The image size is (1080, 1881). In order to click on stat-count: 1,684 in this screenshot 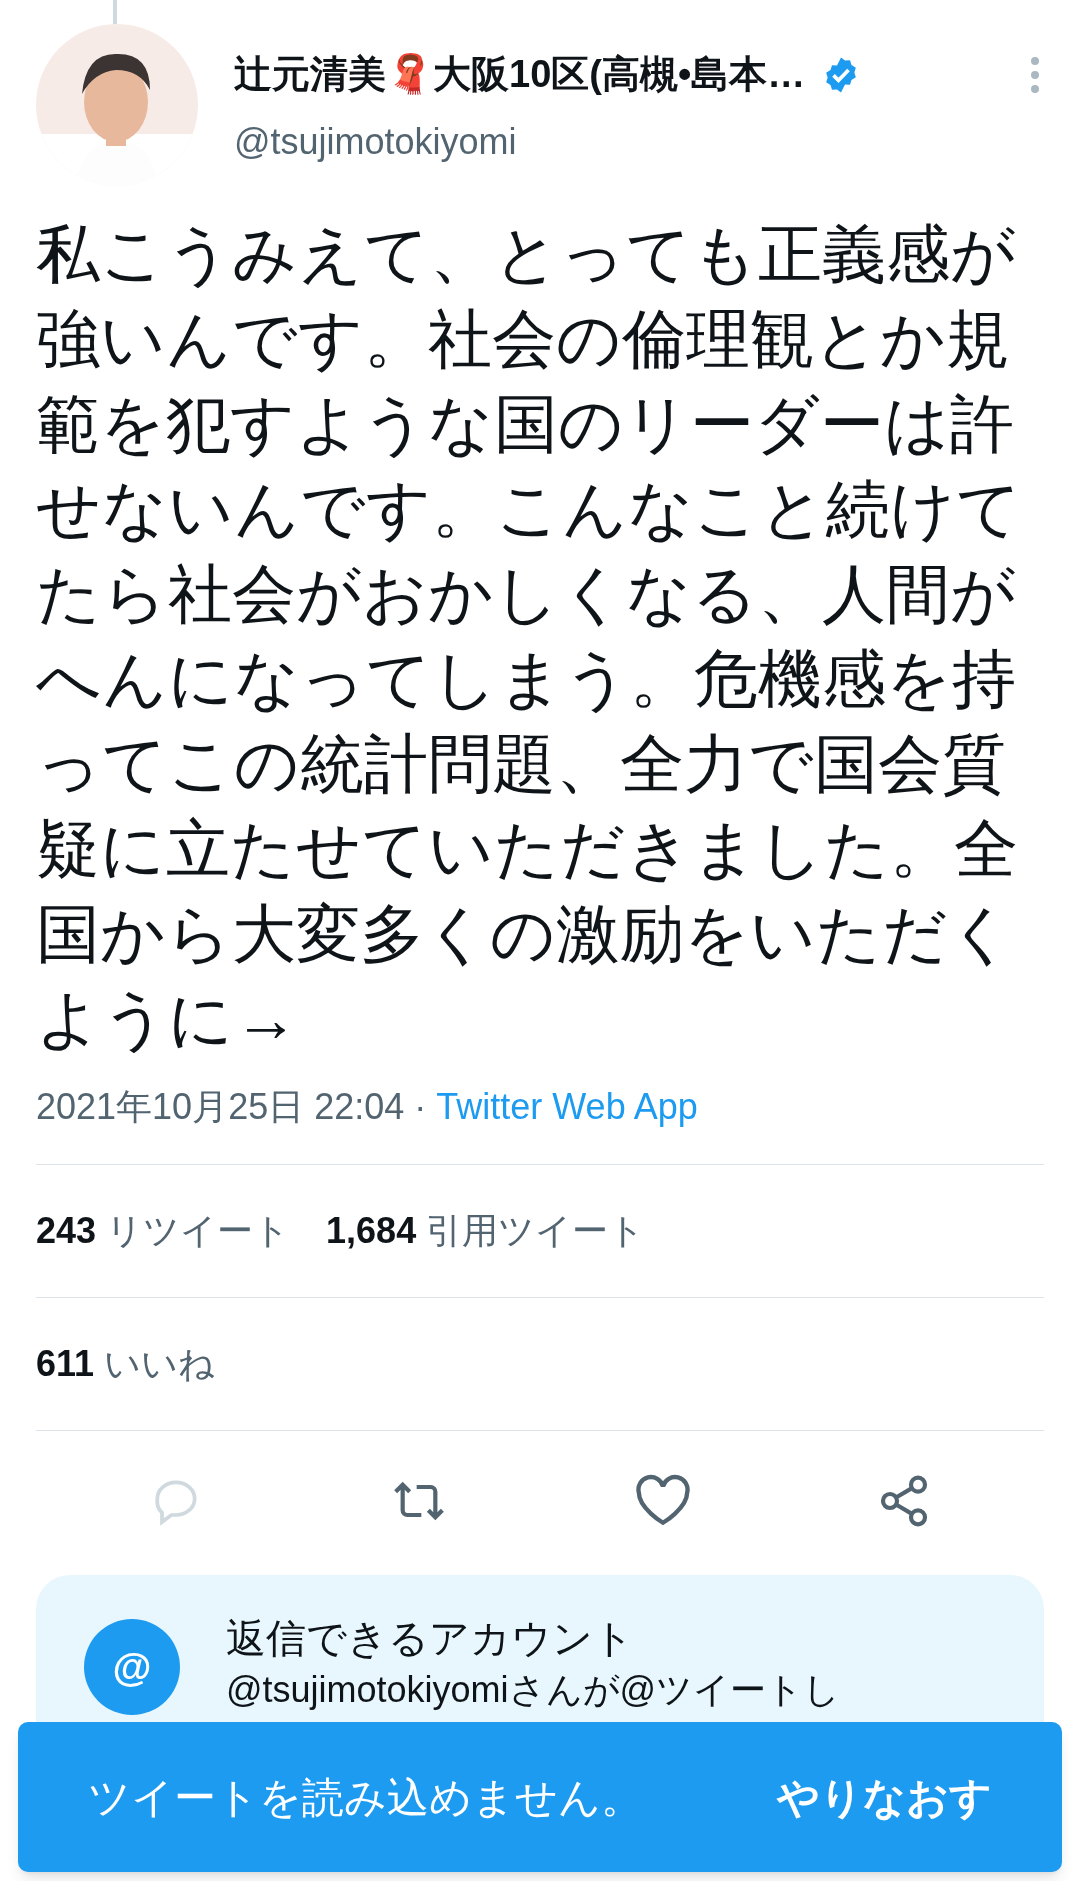, I will do `click(371, 1231)`.